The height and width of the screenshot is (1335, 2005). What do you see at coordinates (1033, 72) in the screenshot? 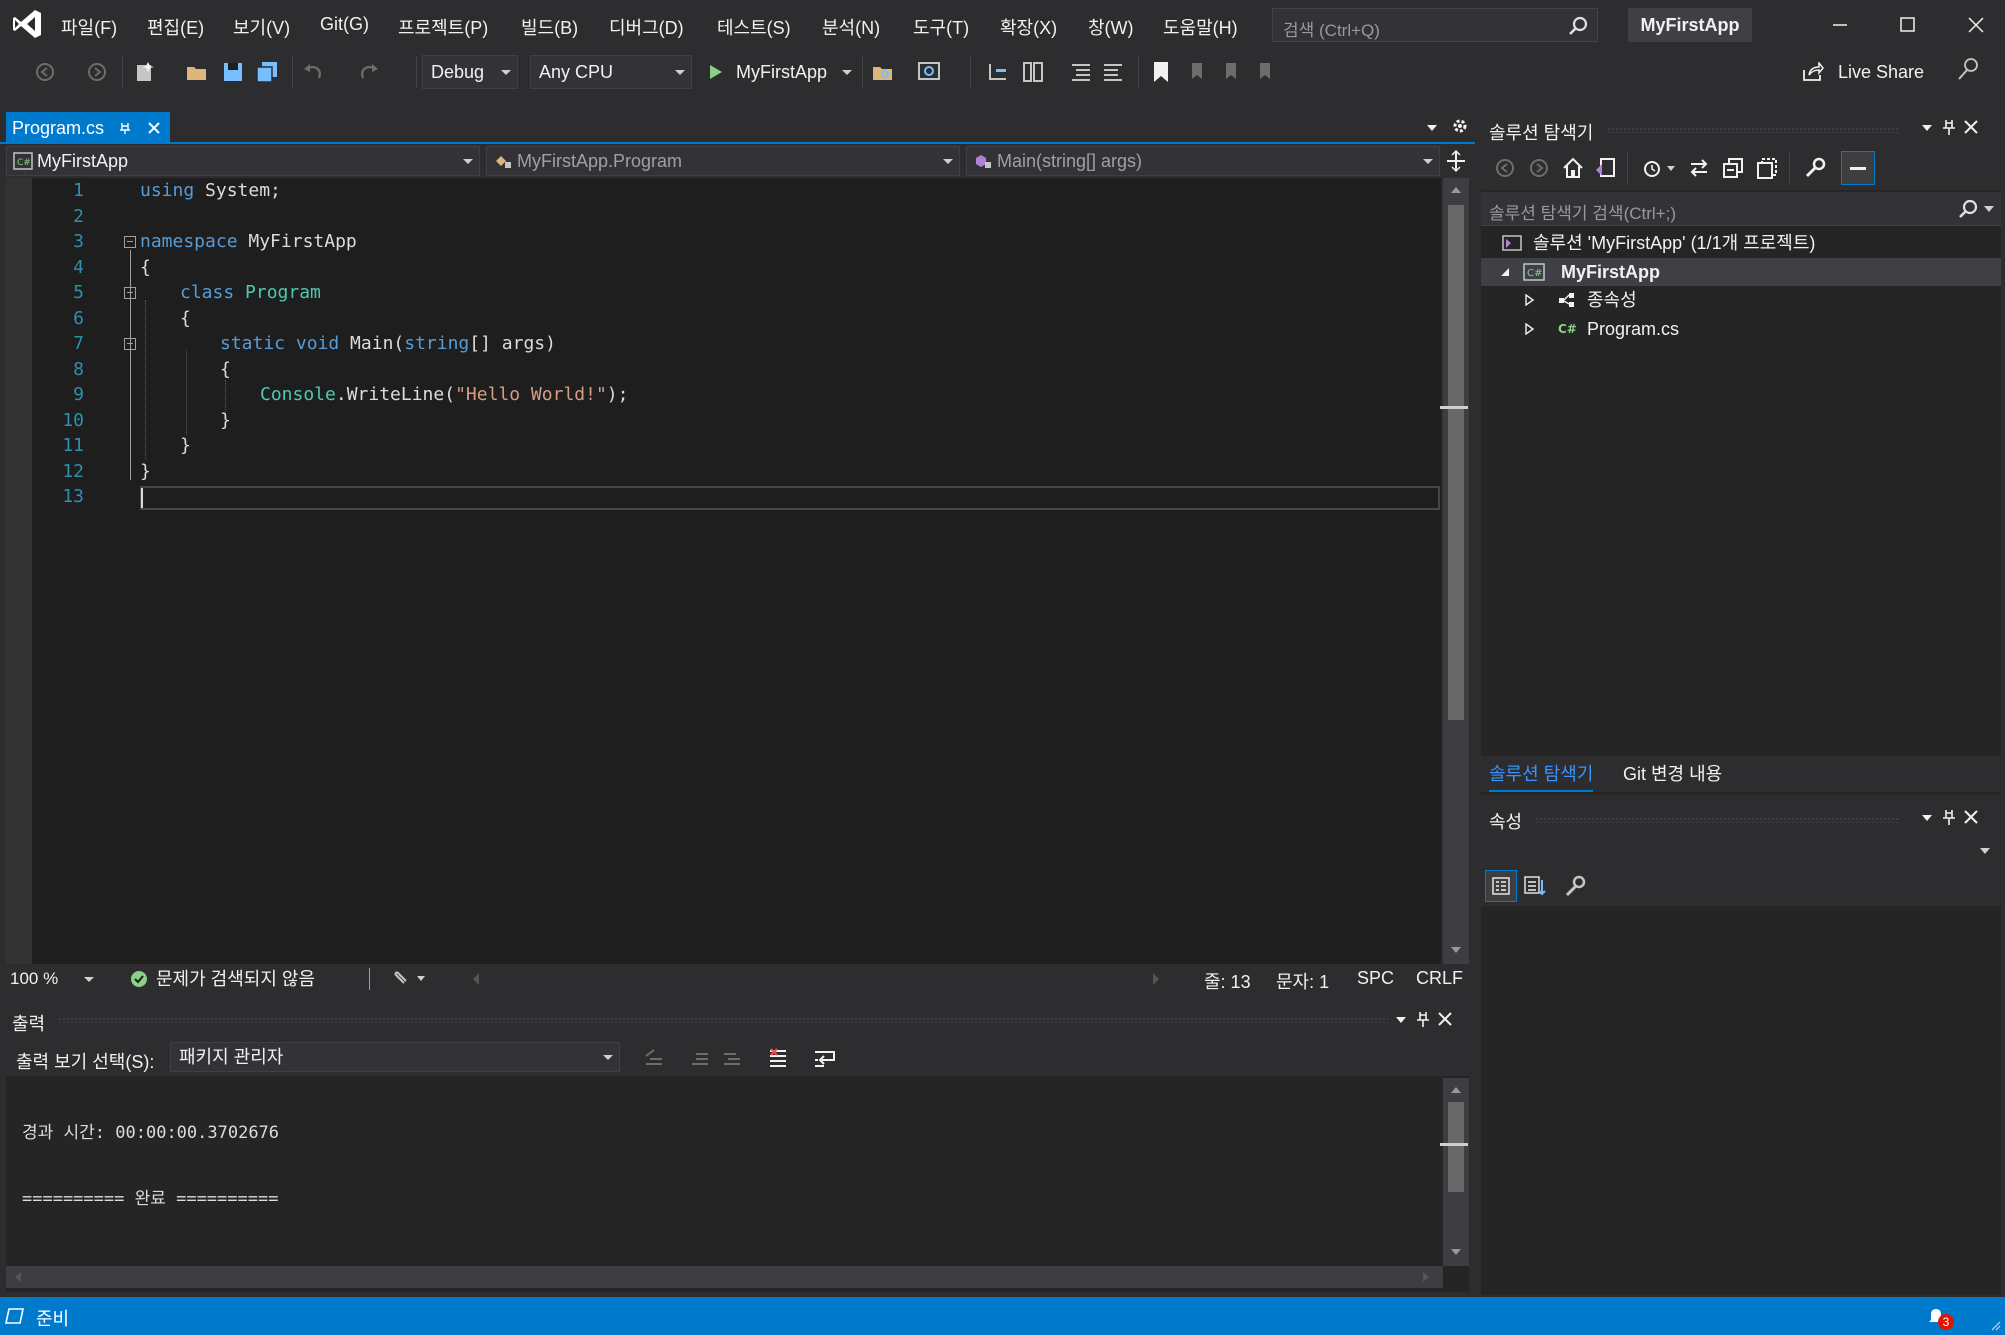
I see `step-over-icon` at bounding box center [1033, 72].